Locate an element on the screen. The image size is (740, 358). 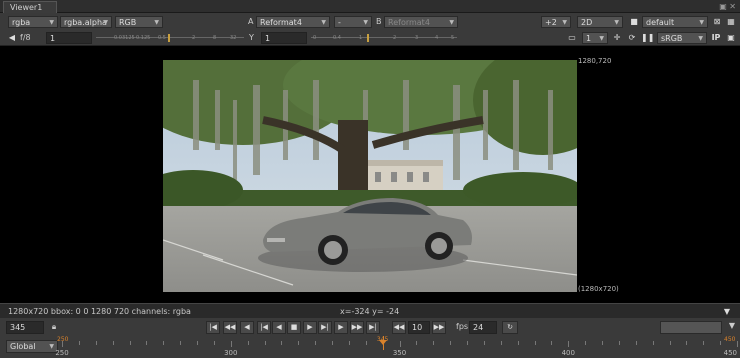
fstop-decrease-icon: ◀ is located at coordinates (12, 38).